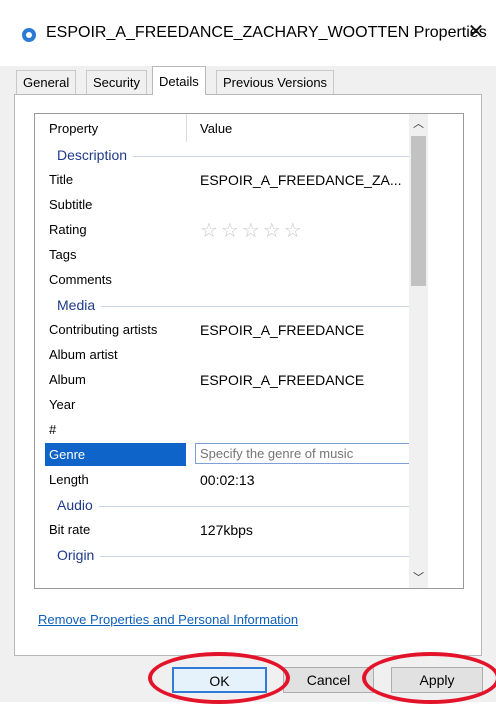  Describe the element at coordinates (83, 354) in the screenshot. I see `property-label: Album artist` at that location.